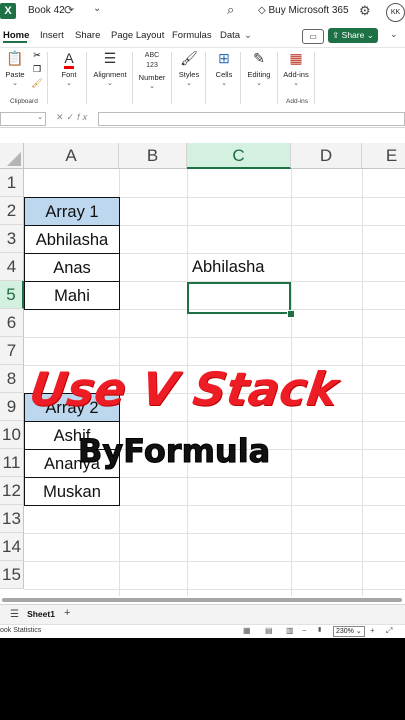 Image resolution: width=405 pixels, height=720 pixels. Describe the element at coordinates (15, 42) in the screenshot. I see `active-tab-indicator` at that location.